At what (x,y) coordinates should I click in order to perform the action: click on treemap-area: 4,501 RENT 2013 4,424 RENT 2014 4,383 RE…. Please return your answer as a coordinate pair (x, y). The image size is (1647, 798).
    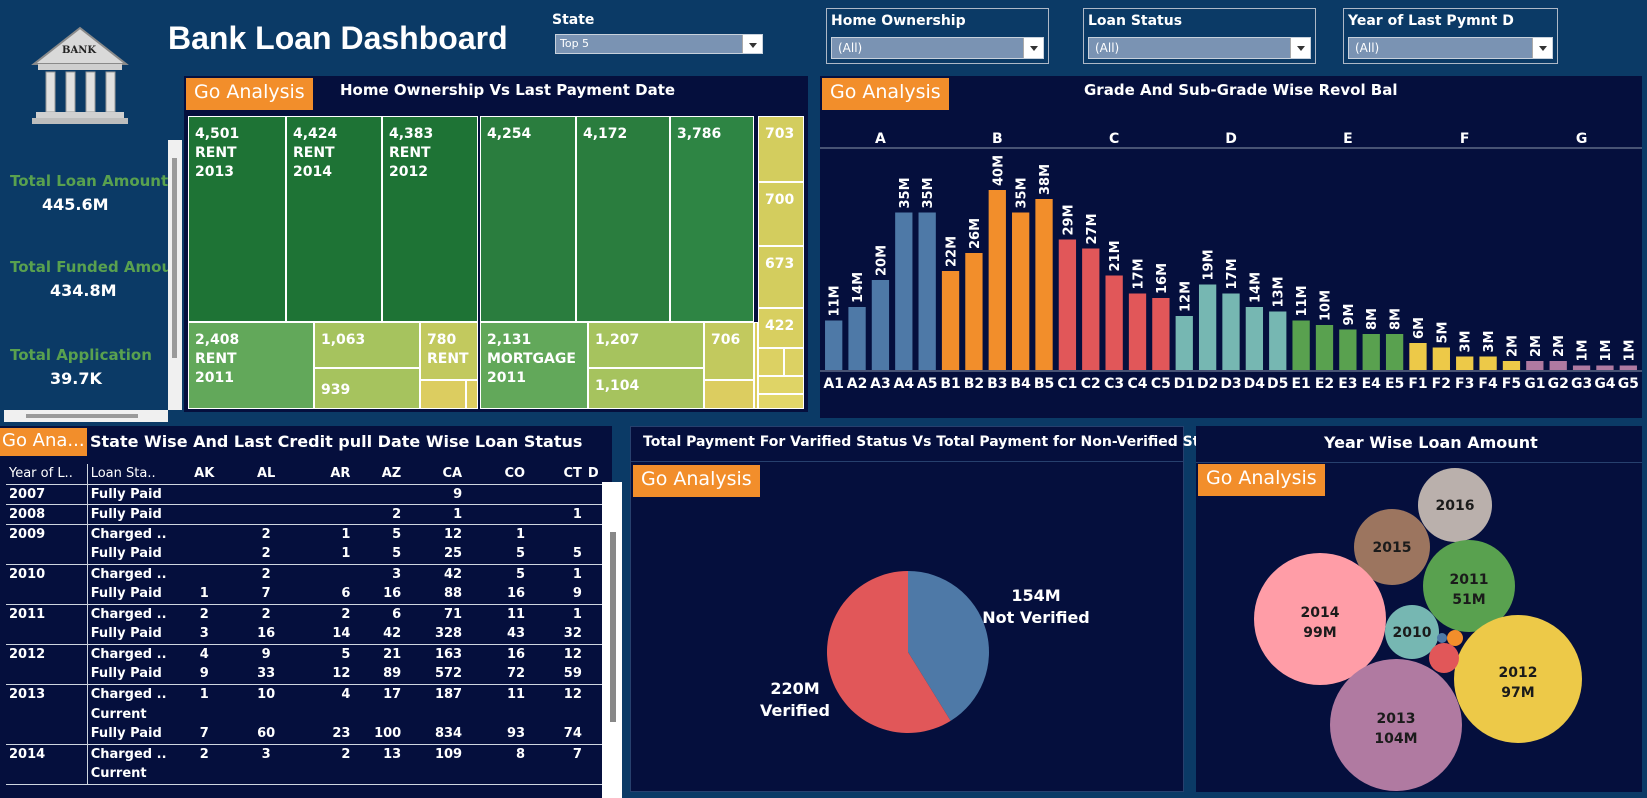
    Looking at the image, I should click on (496, 262).